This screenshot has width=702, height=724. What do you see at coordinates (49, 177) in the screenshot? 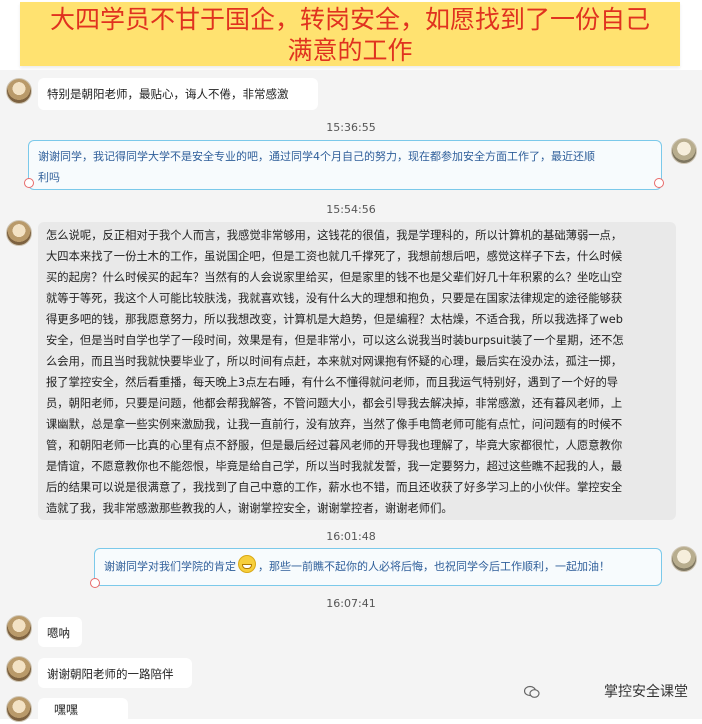
I see `message-text-line: 利吗` at bounding box center [49, 177].